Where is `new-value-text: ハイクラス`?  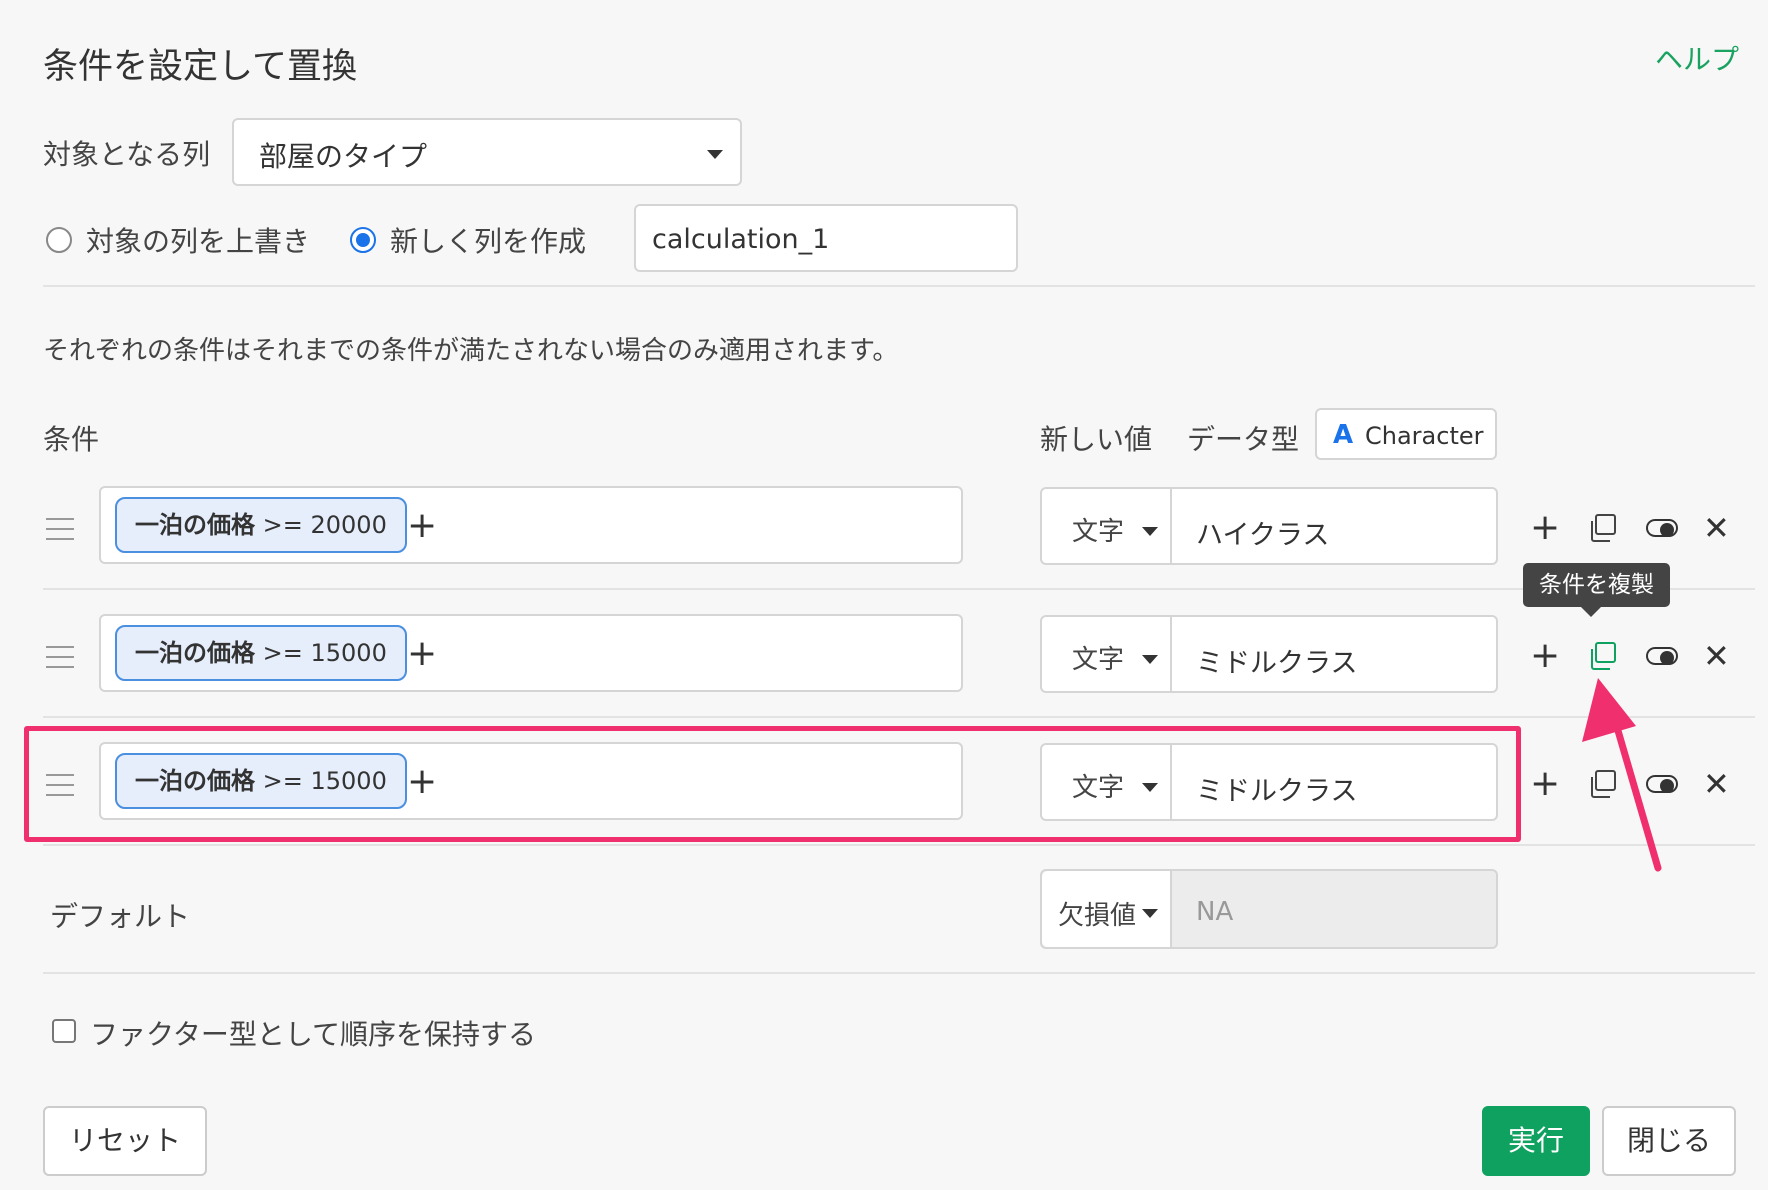
new-value-text: ハイクラス is located at coordinates (1262, 532).